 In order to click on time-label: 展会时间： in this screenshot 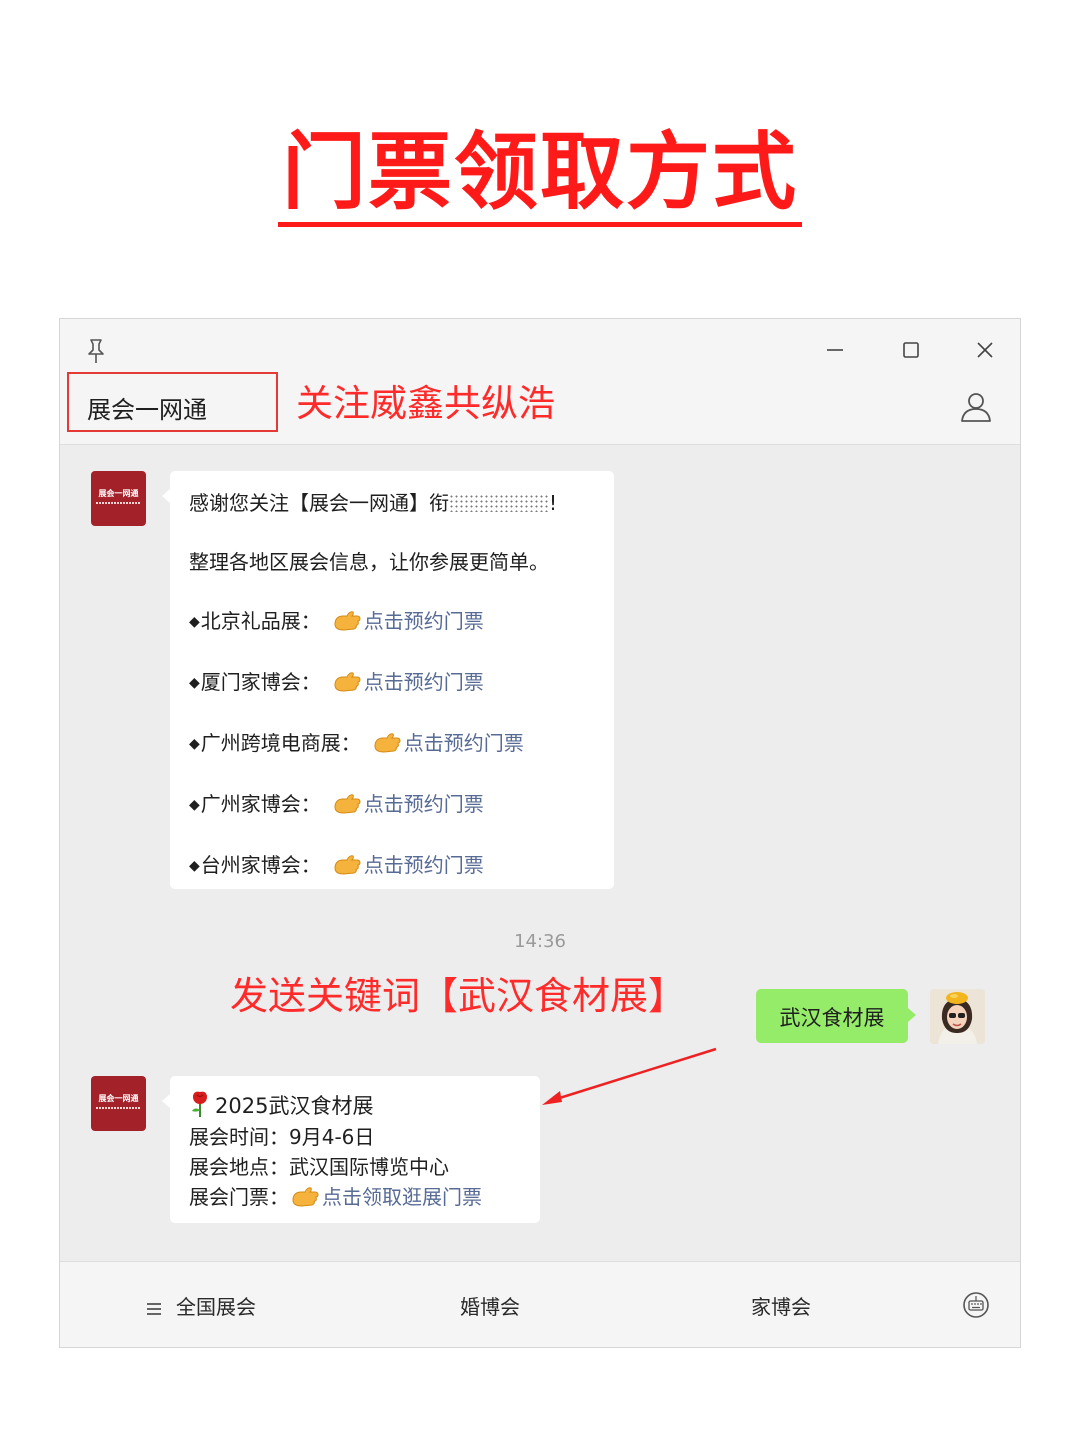, I will do `click(239, 1137)`.